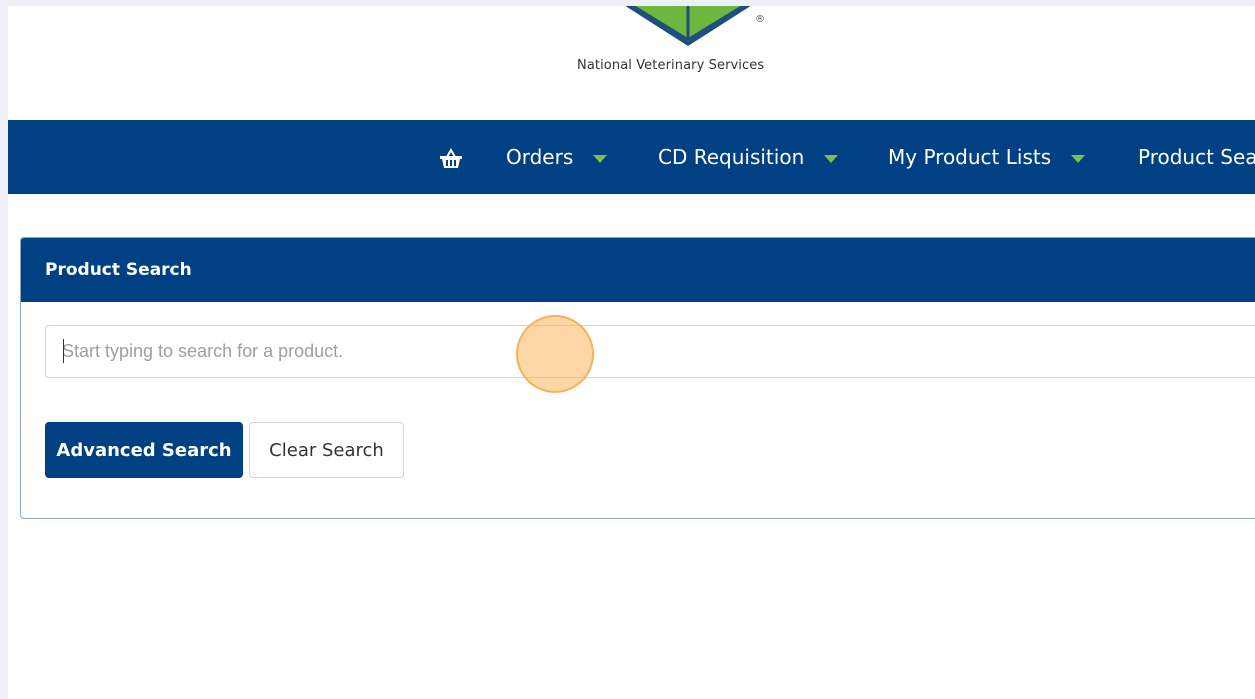  I want to click on registered-mark: ®, so click(760, 19).